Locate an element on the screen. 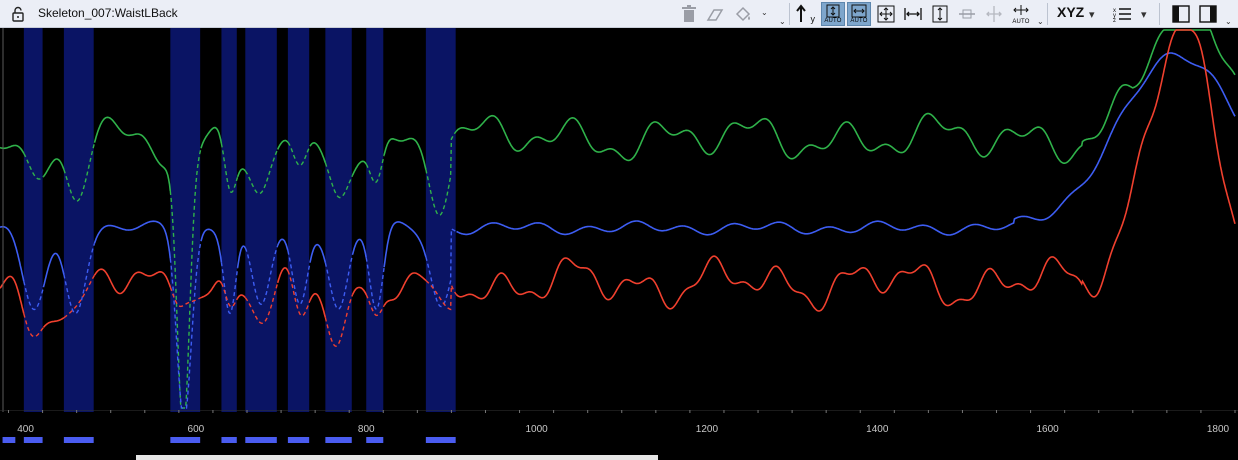 The height and width of the screenshot is (460, 1238). panel-dropdown-icon: ⌄ is located at coordinates (1228, 21).